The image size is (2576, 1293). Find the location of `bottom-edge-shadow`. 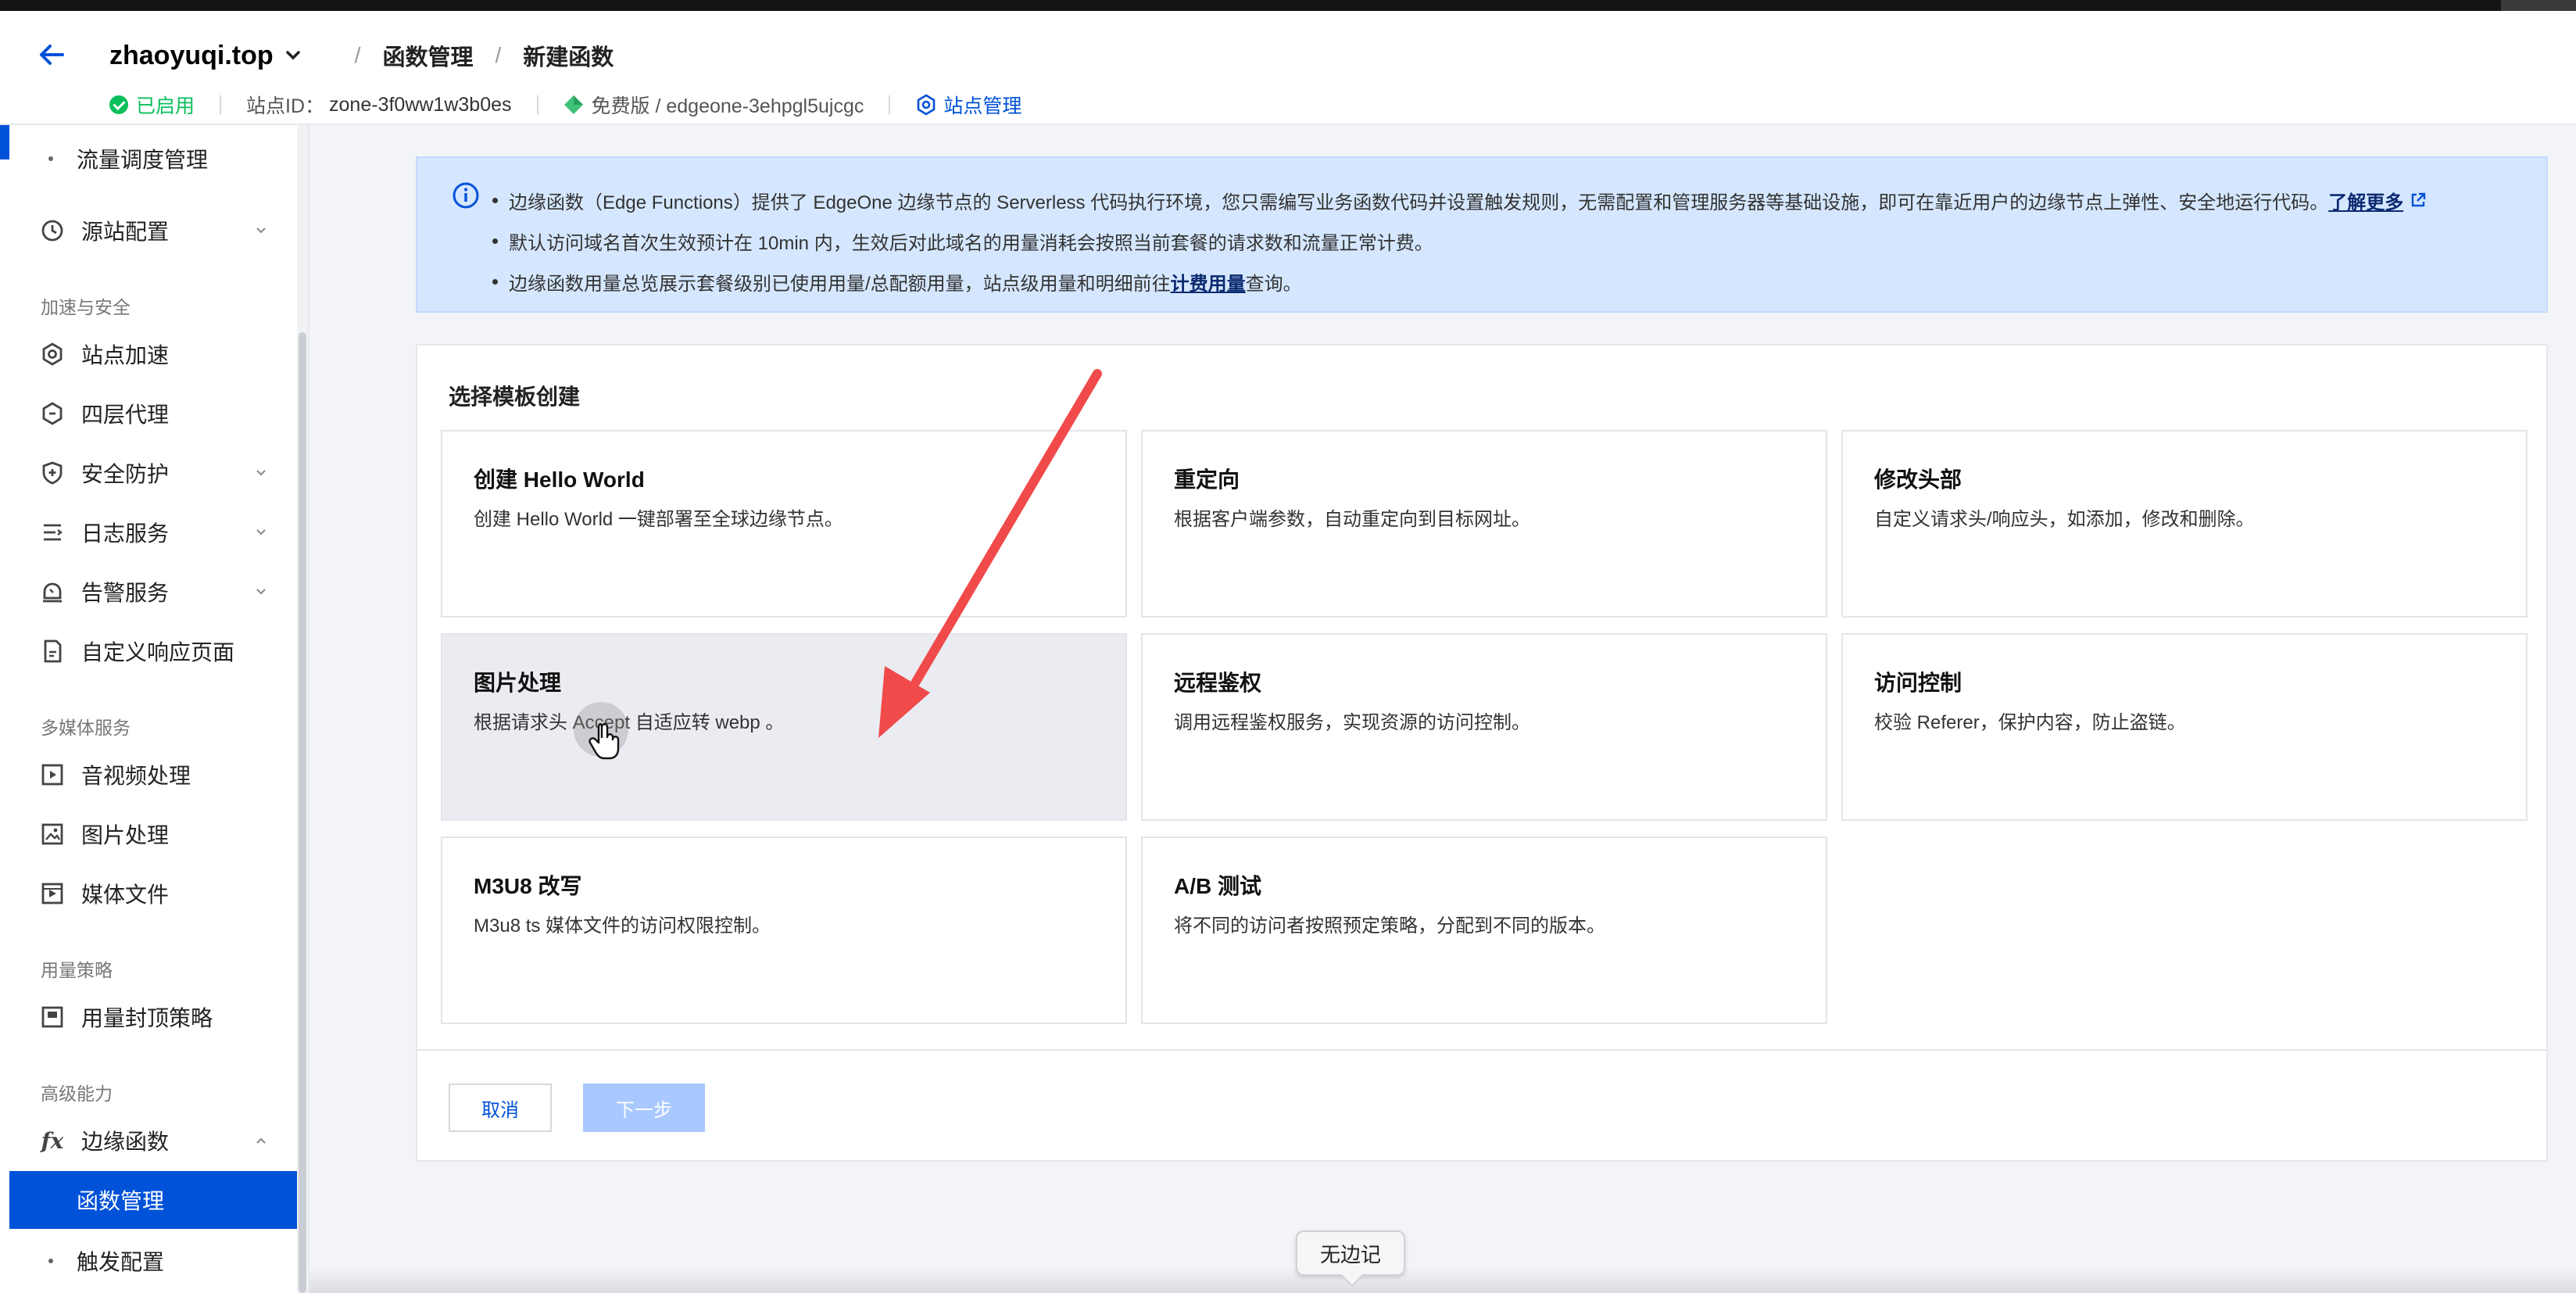

bottom-edge-shadow is located at coordinates (1442, 1279).